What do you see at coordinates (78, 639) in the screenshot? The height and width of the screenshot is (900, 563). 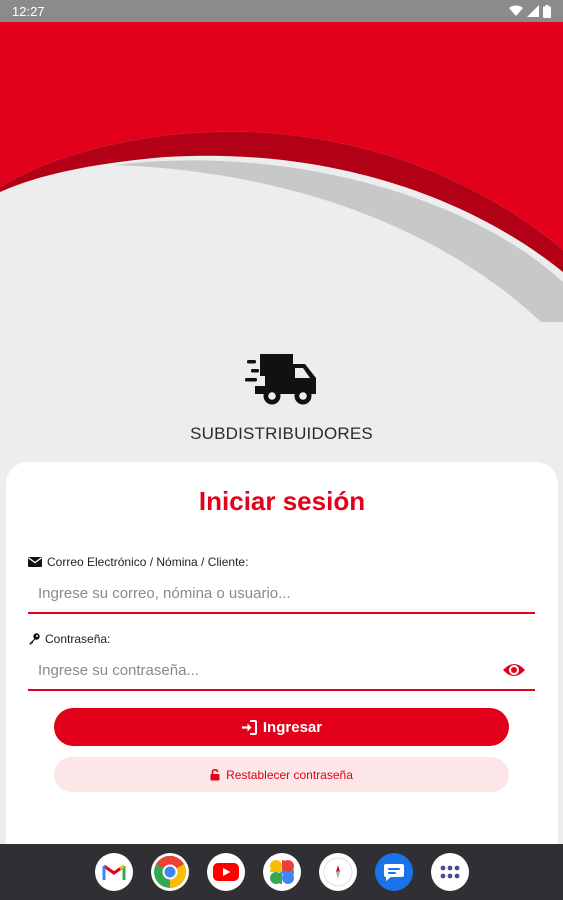 I see `password-label-text: Contraseña:` at bounding box center [78, 639].